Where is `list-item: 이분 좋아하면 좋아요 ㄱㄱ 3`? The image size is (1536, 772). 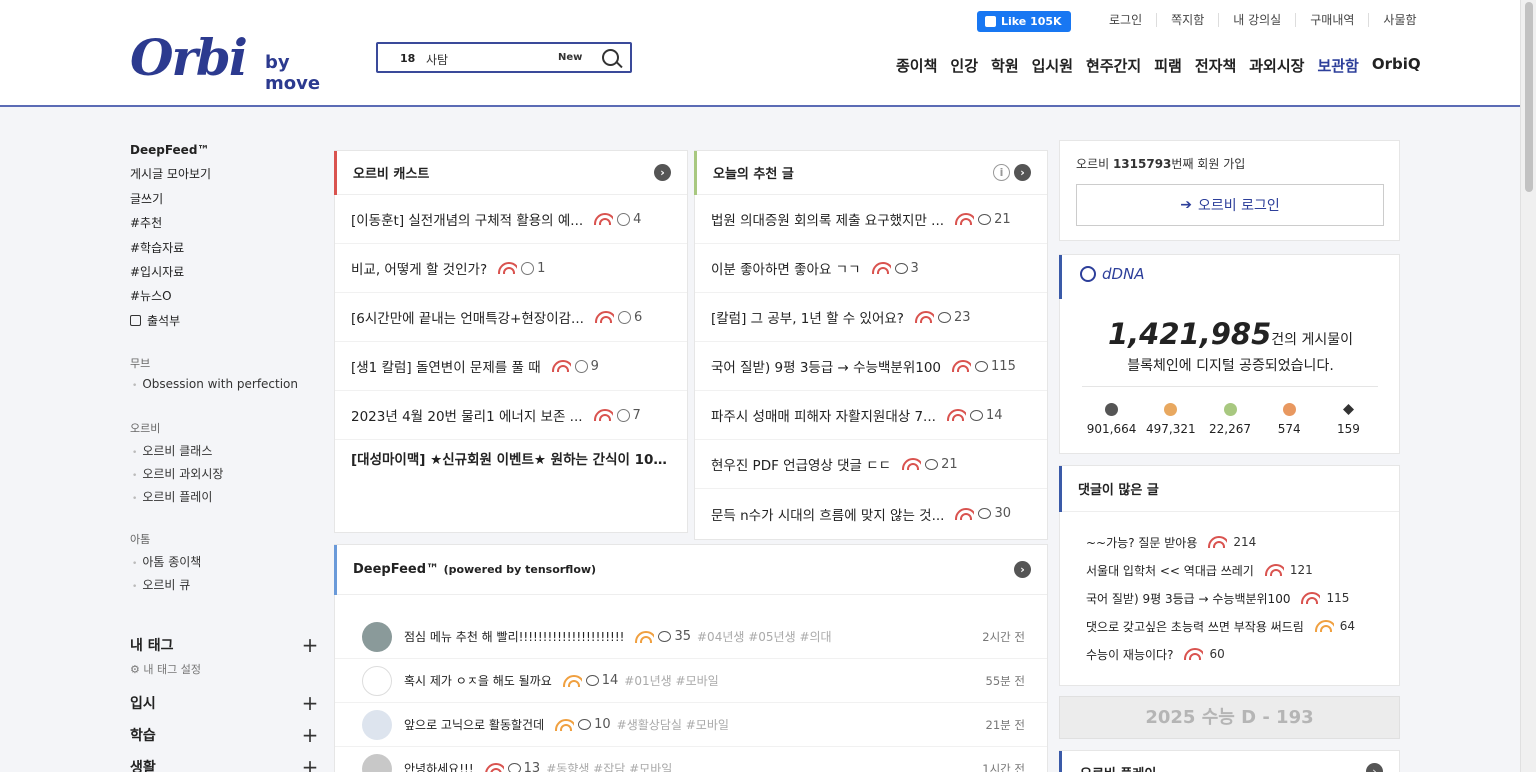 list-item: 이분 좋아하면 좋아요 ㄱㄱ 3 is located at coordinates (871, 268).